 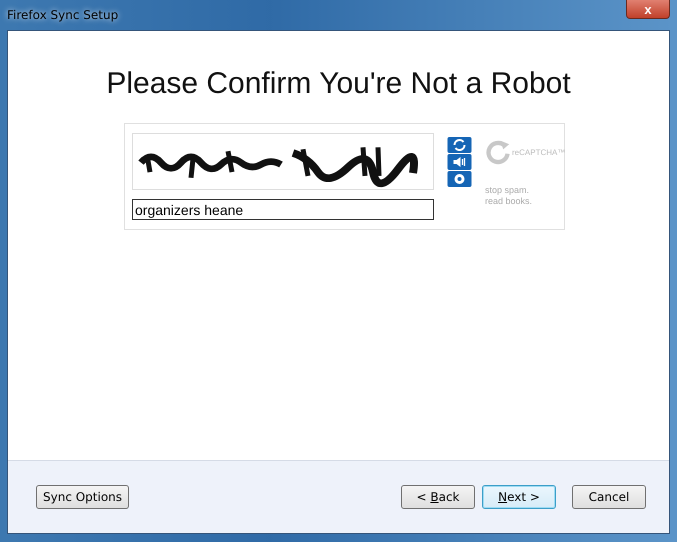 I want to click on help-icon, so click(x=459, y=179).